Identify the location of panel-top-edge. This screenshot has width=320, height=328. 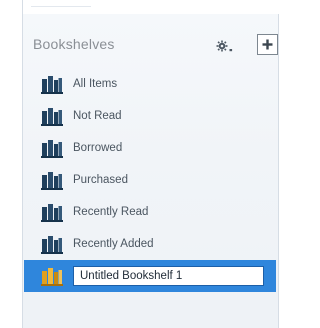
(82, 7).